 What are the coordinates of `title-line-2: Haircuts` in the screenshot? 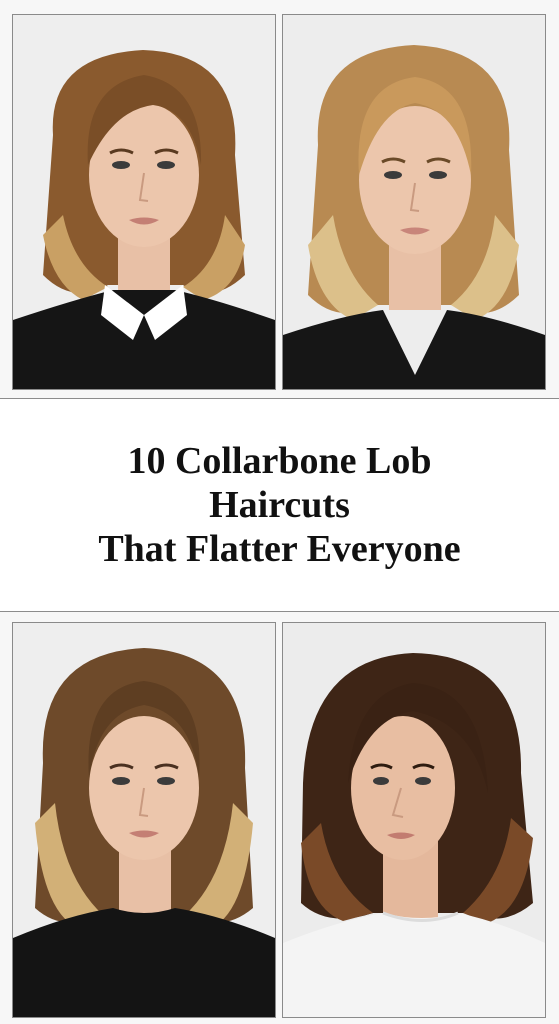 It's located at (279, 505).